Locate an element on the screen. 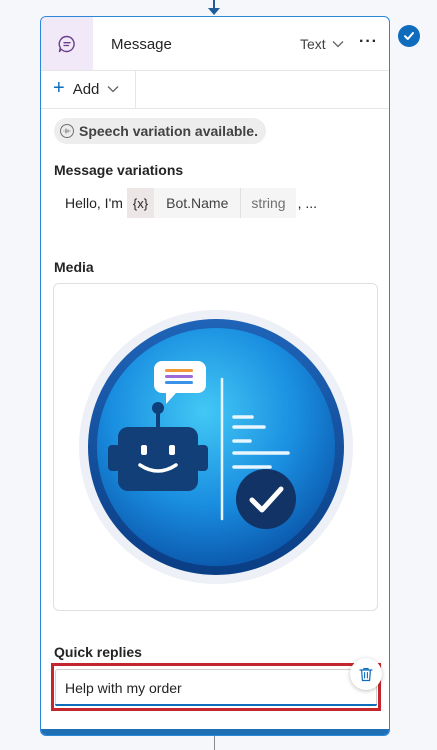  audio-wave-icon is located at coordinates (67, 131).